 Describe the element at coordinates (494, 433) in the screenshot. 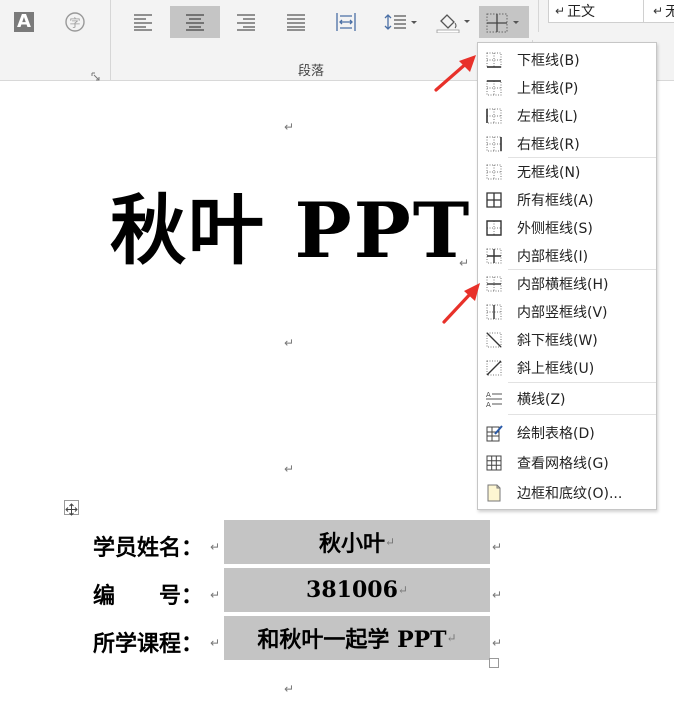

I see `draw-table-icon` at that location.